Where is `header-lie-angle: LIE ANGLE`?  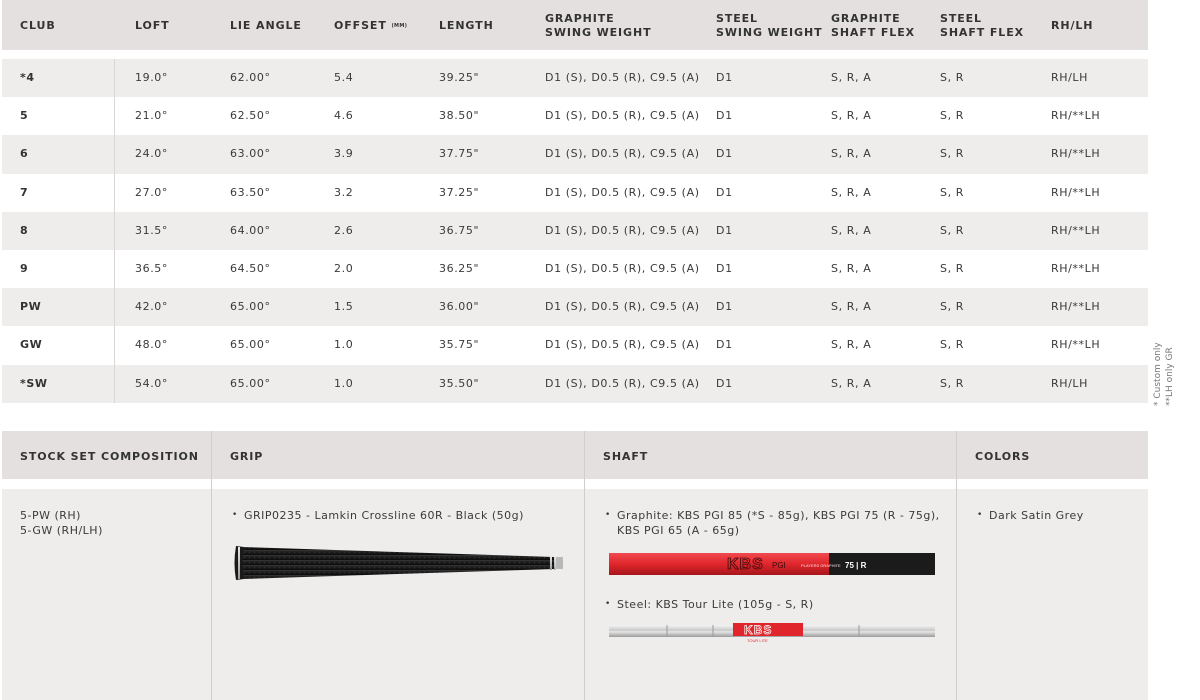 header-lie-angle: LIE ANGLE is located at coordinates (266, 25).